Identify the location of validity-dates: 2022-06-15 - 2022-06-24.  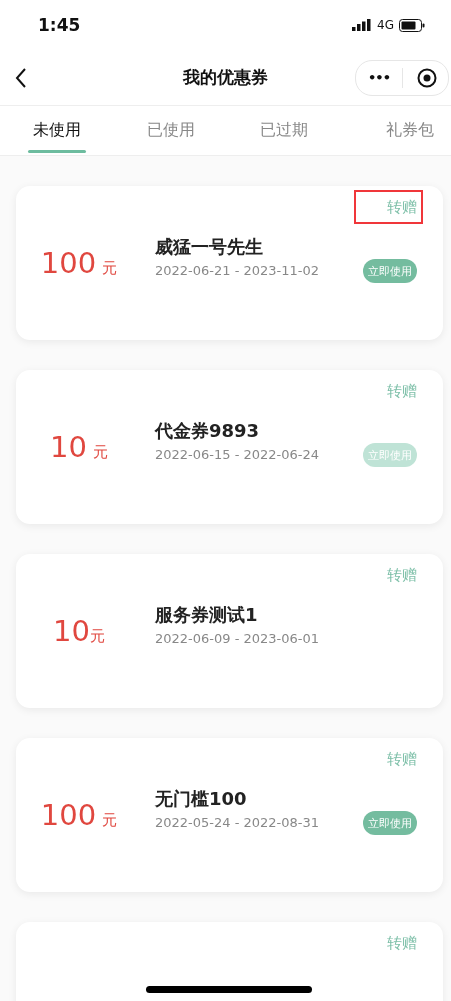
(238, 454).